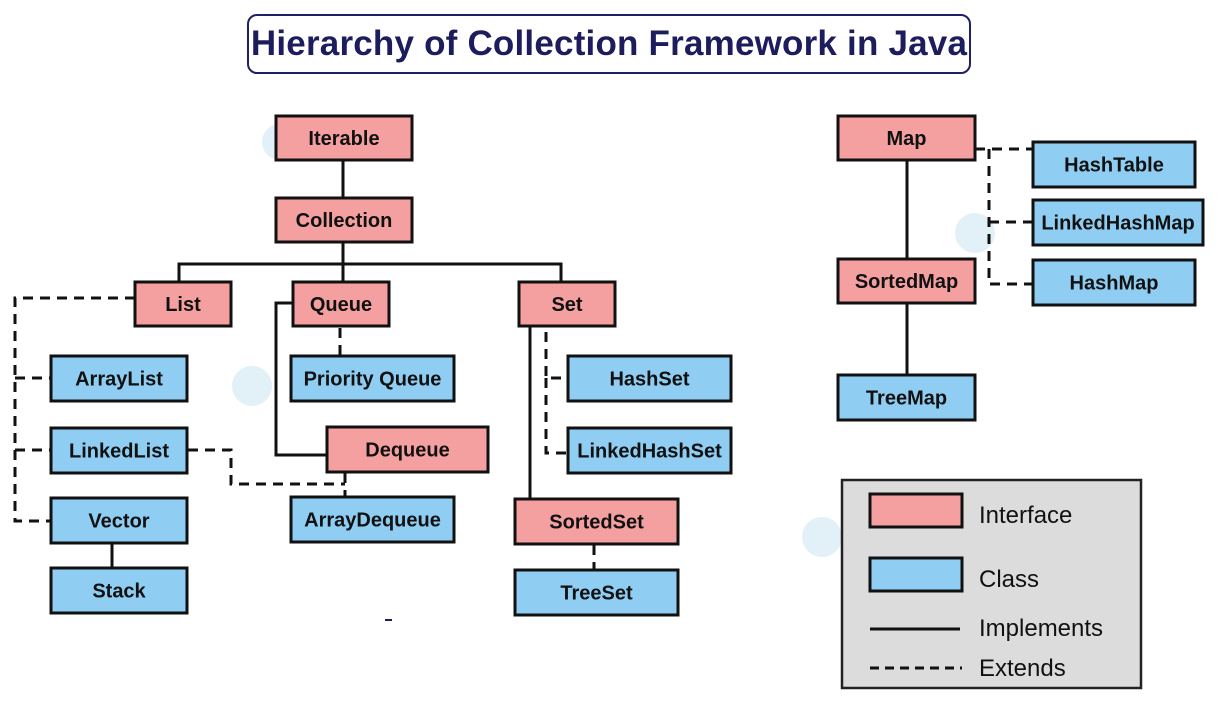 The image size is (1222, 707). What do you see at coordinates (1010, 217) in the screenshot?
I see `edge-map-hashmap` at bounding box center [1010, 217].